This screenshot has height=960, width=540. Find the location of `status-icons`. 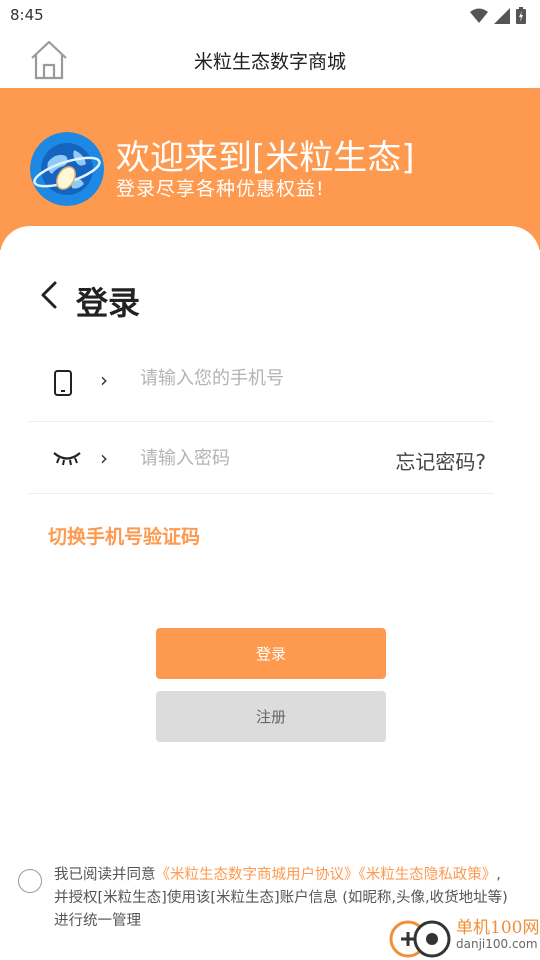

status-icons is located at coordinates (498, 15).